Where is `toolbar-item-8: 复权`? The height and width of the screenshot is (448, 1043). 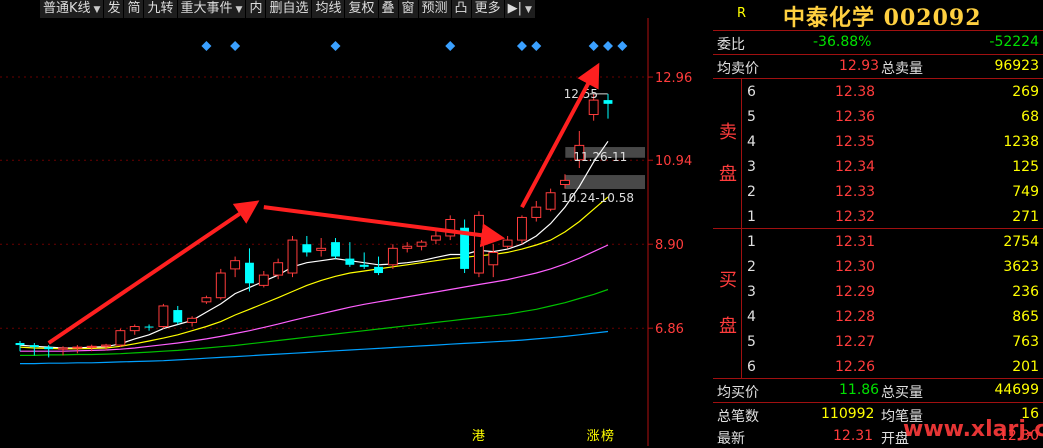
toolbar-item-8: 复权 is located at coordinates (362, 9).